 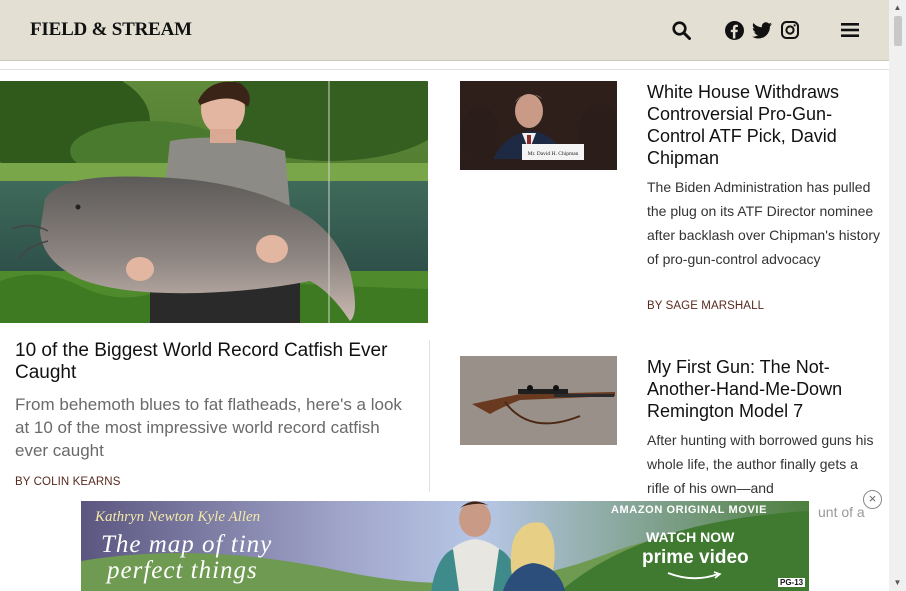 What do you see at coordinates (897, 583) in the screenshot?
I see `scroll-down-arrow-icon: ▼` at bounding box center [897, 583].